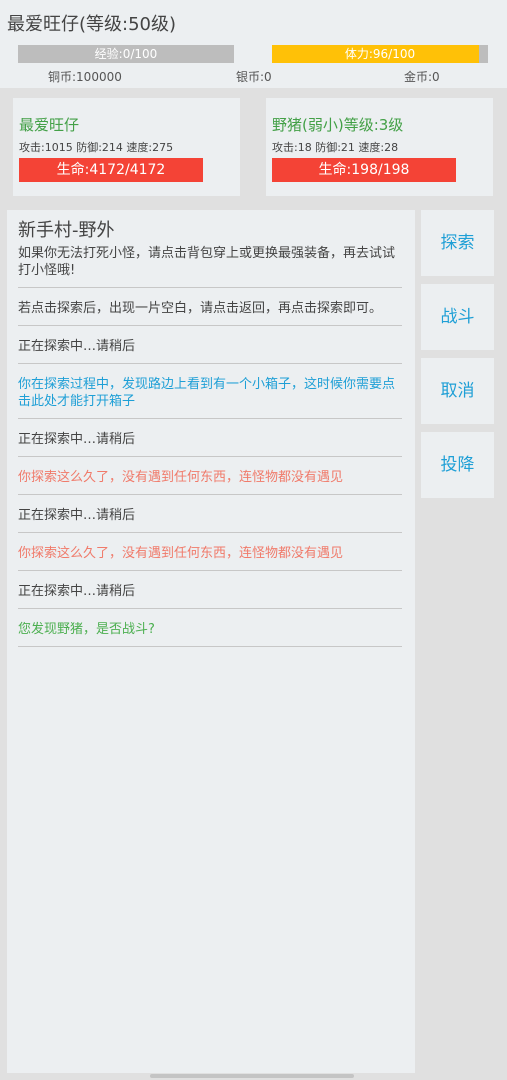  I want to click on player-card: 最爱旺仔 攻击:1015 防御:214 速度:275 生命:4172/4172, so click(126, 147).